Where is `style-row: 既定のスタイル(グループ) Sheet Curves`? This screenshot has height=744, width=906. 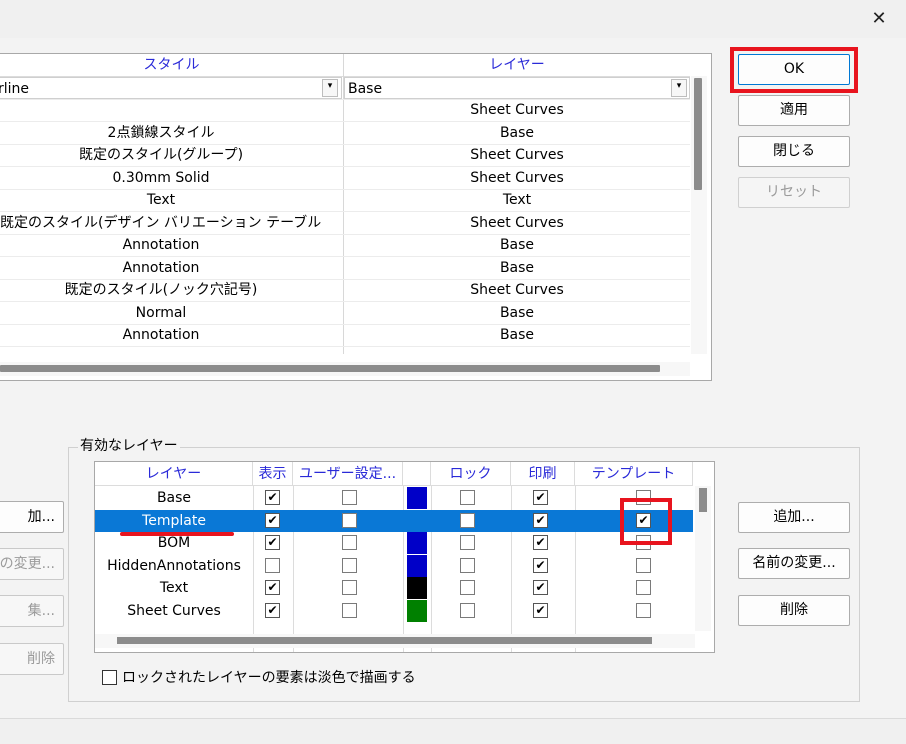 style-row: 既定のスタイル(グループ) Sheet Curves is located at coordinates (345, 155).